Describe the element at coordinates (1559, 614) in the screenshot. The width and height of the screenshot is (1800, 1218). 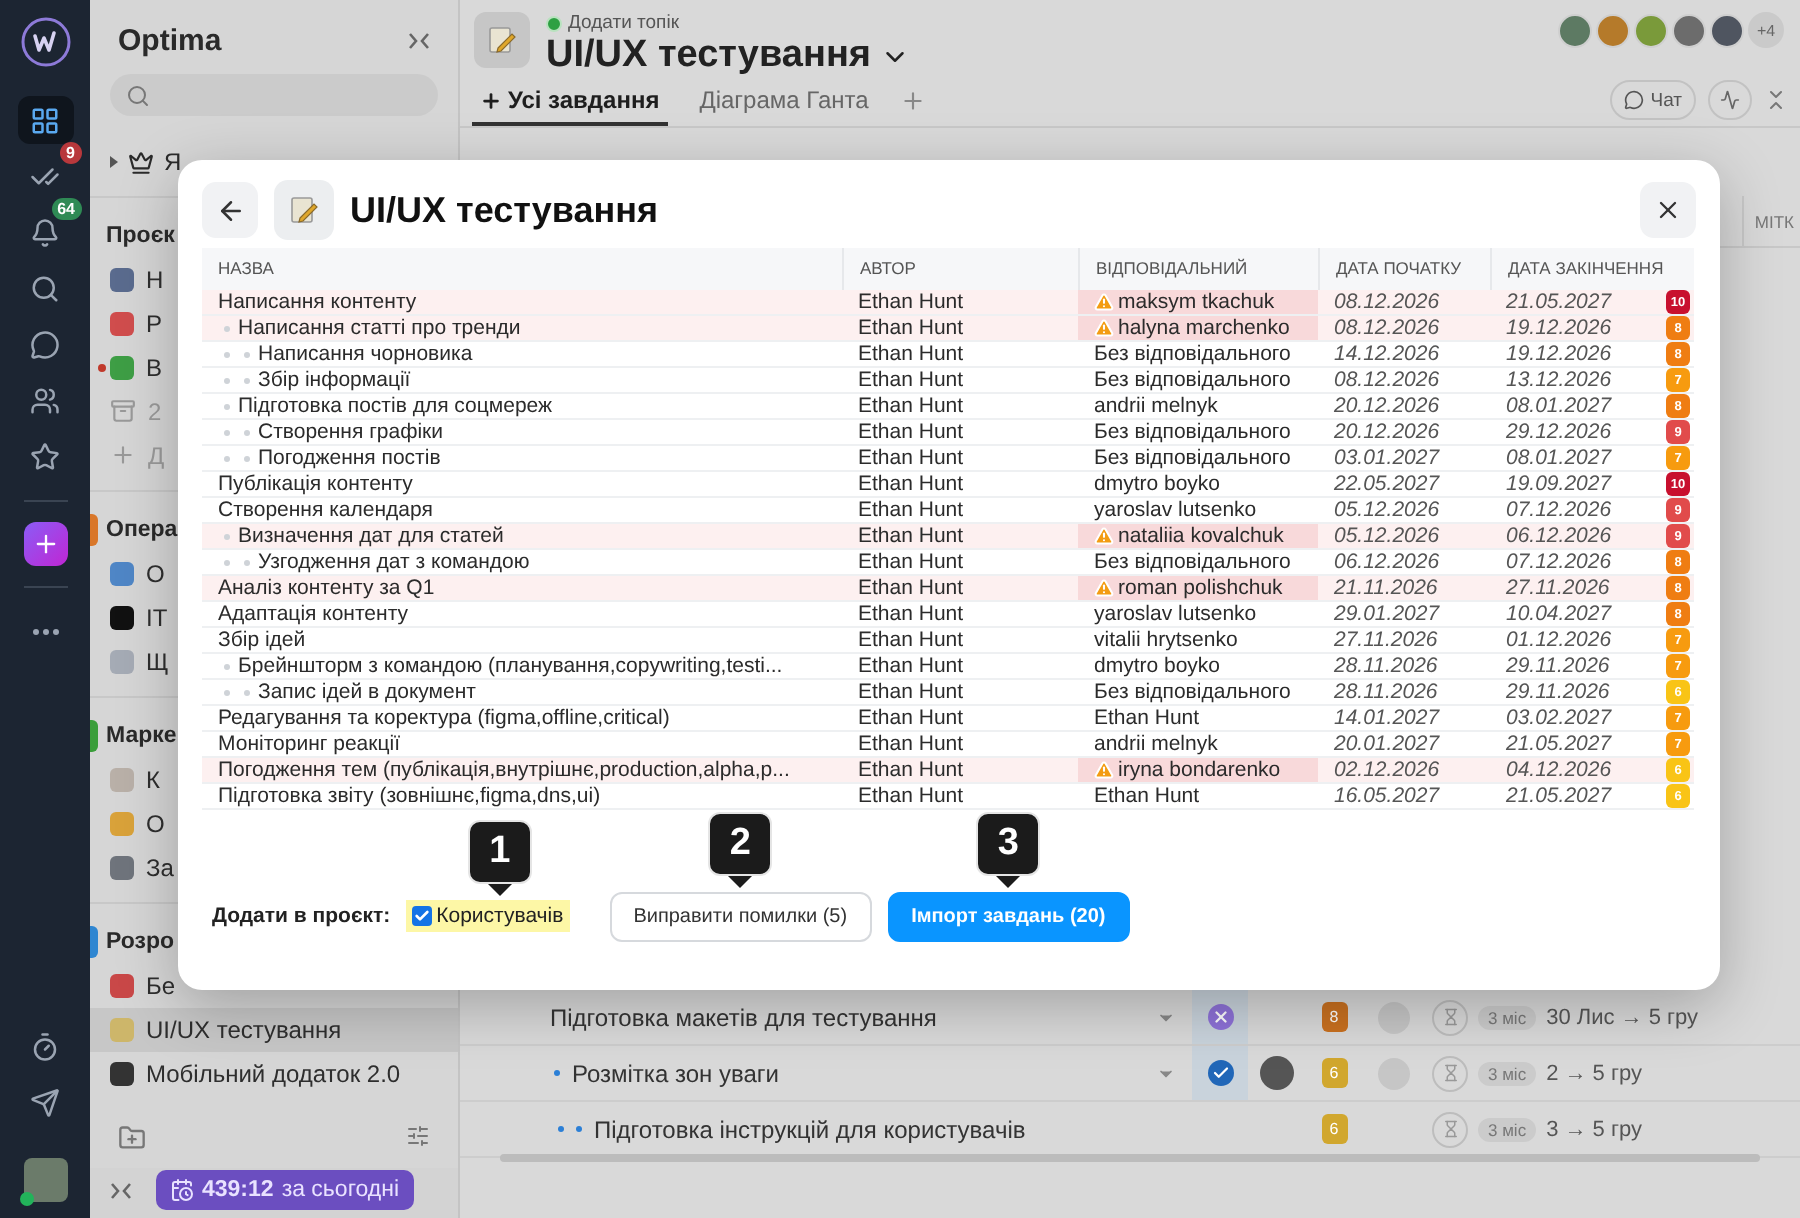
I see `end-date-cell-text: 10.04.2027` at that location.